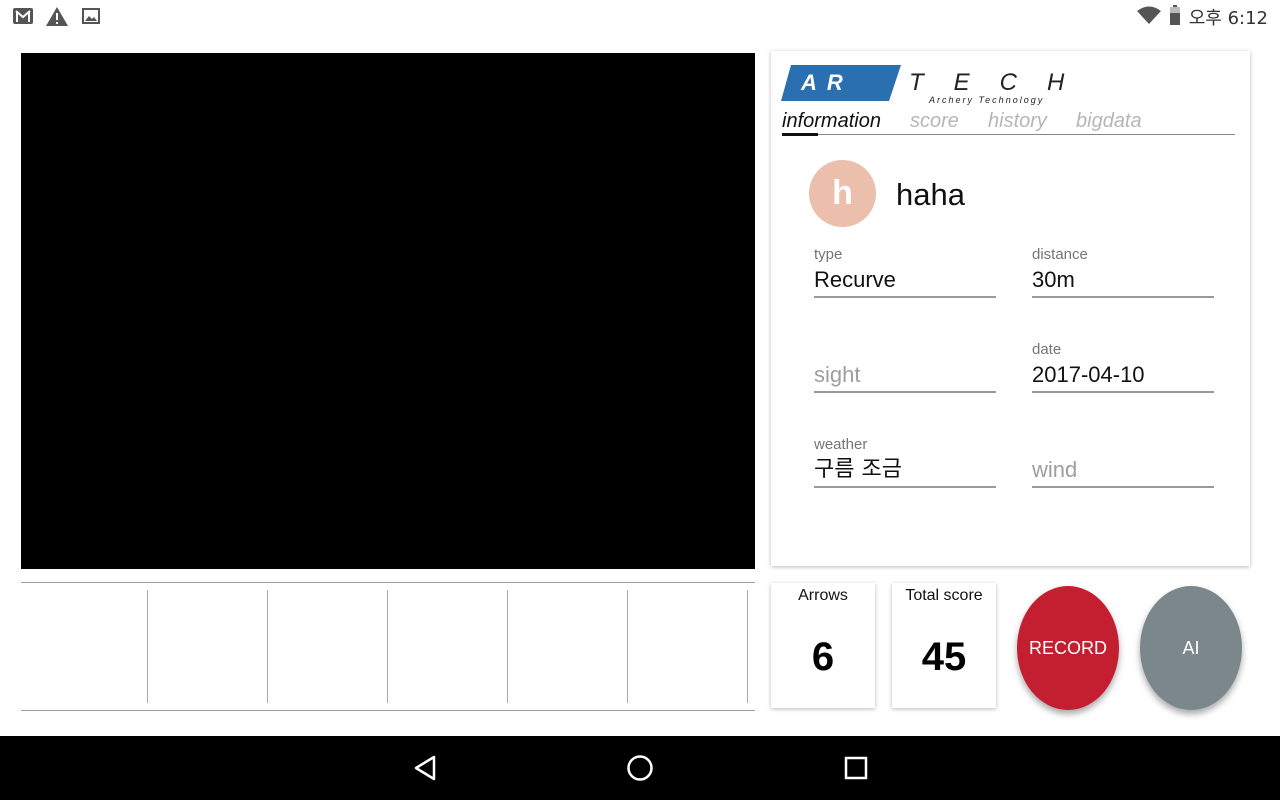 This screenshot has height=800, width=1280. What do you see at coordinates (1123, 272) in the screenshot?
I see `distance-field: distance 30m` at bounding box center [1123, 272].